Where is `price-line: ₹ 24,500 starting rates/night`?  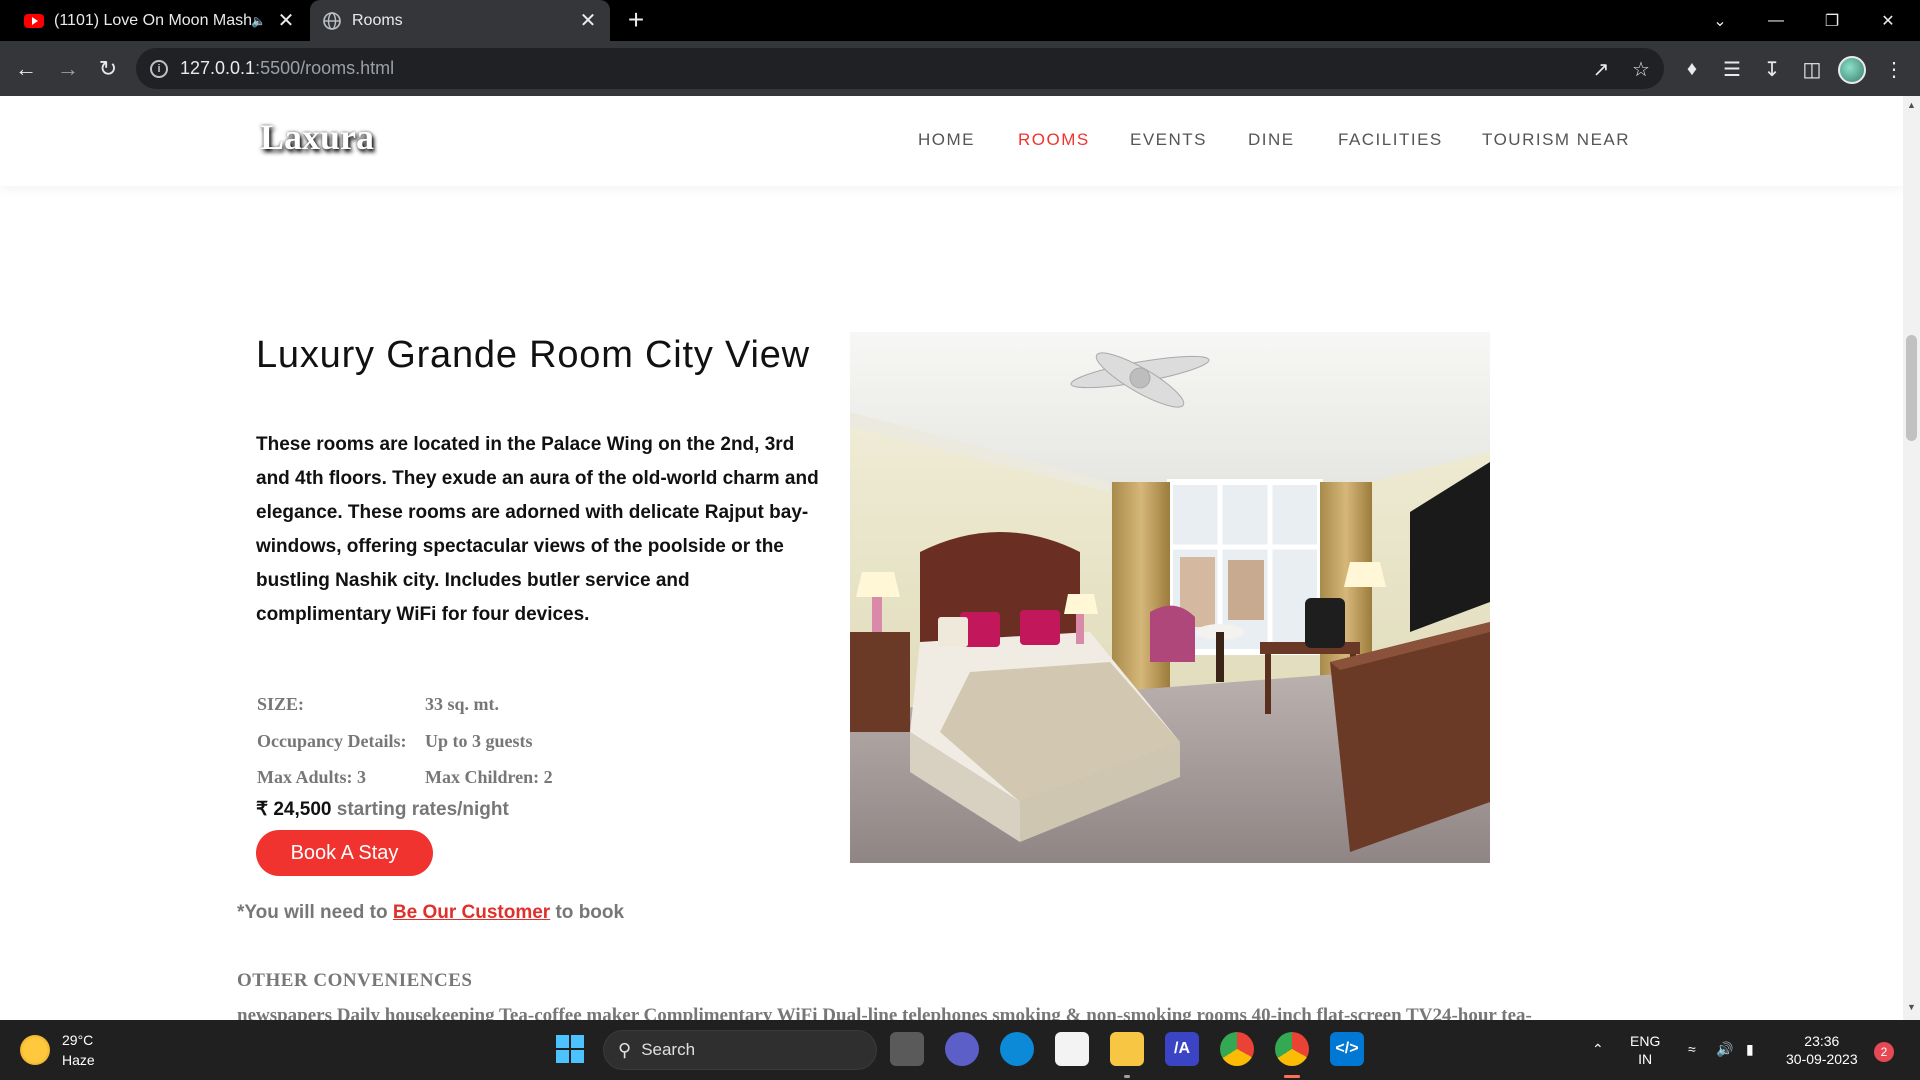 price-line: ₹ 24,500 starting rates/night is located at coordinates (382, 809).